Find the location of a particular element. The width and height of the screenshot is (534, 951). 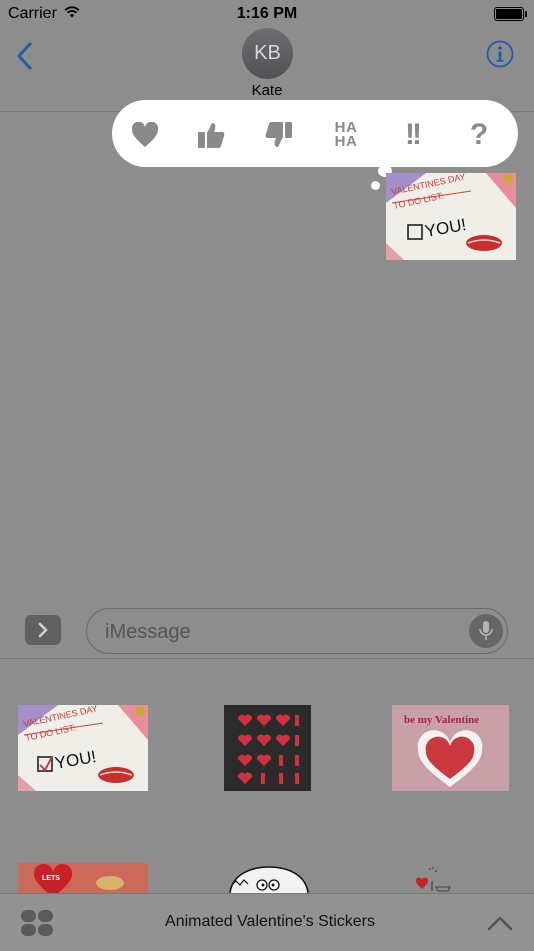

svg-text: LETS is located at coordinates (51, 878).